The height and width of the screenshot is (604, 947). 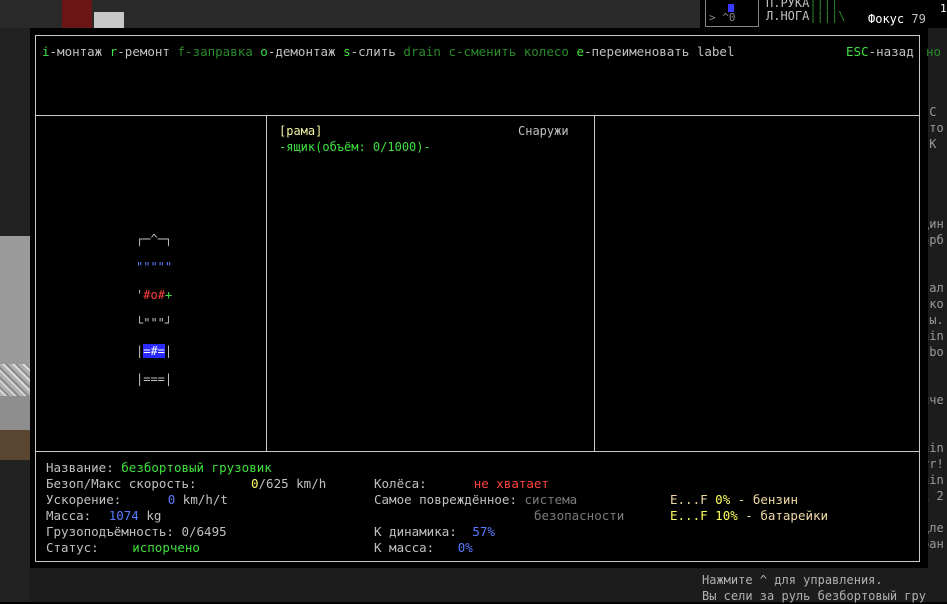 I want to click on part-frame-header: [рама], so click(x=300, y=131).